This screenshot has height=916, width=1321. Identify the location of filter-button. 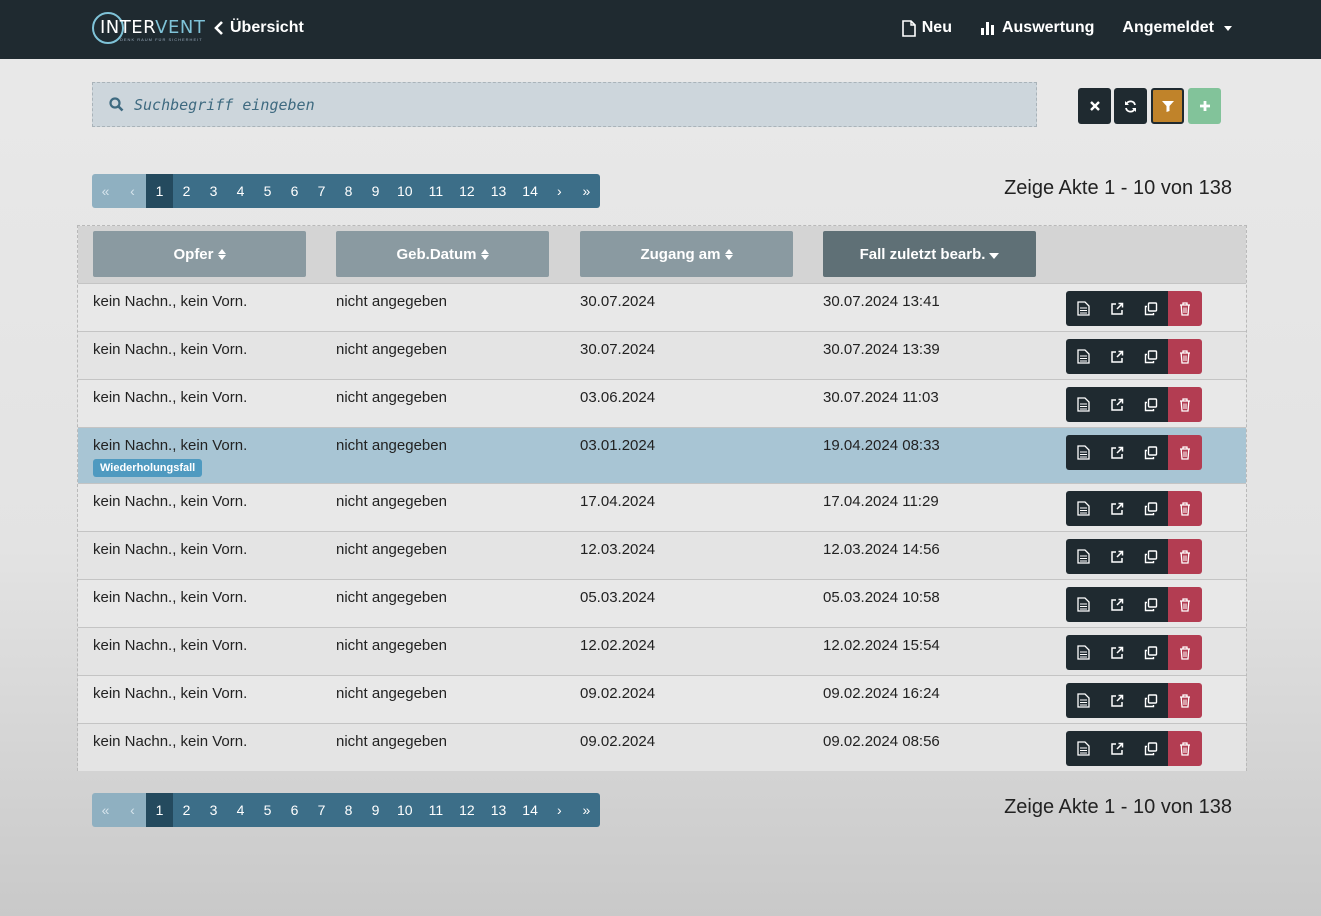
(1167, 106).